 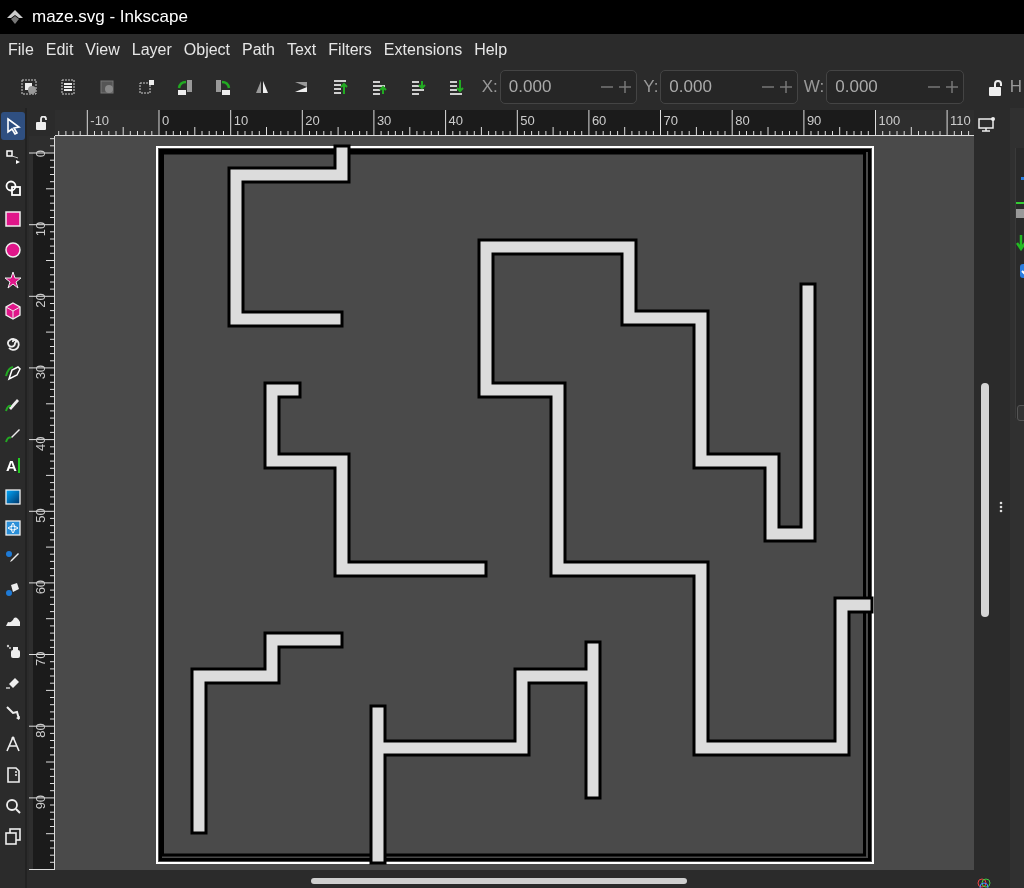 What do you see at coordinates (13, 496) in the screenshot?
I see `gradient-icon` at bounding box center [13, 496].